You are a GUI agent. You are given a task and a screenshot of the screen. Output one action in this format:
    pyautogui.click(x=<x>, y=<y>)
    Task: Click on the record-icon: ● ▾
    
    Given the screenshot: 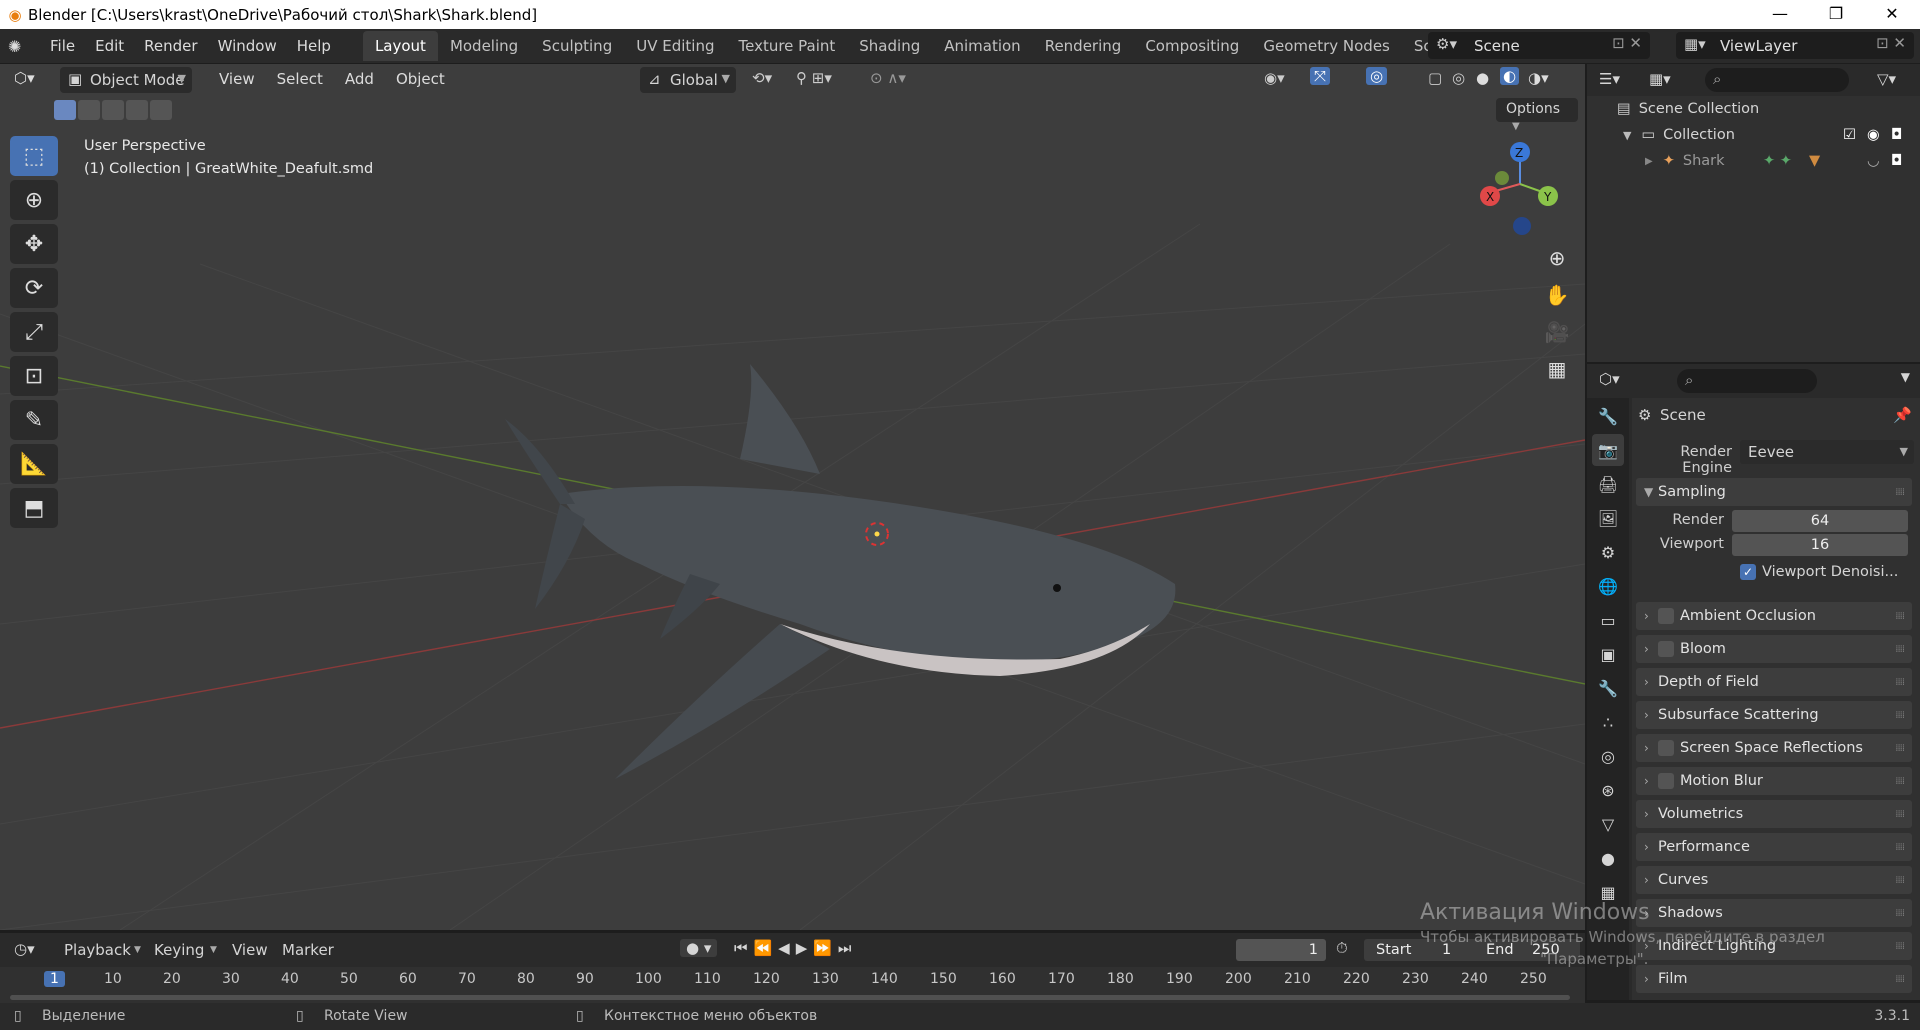 What is the action you would take?
    pyautogui.click(x=699, y=948)
    